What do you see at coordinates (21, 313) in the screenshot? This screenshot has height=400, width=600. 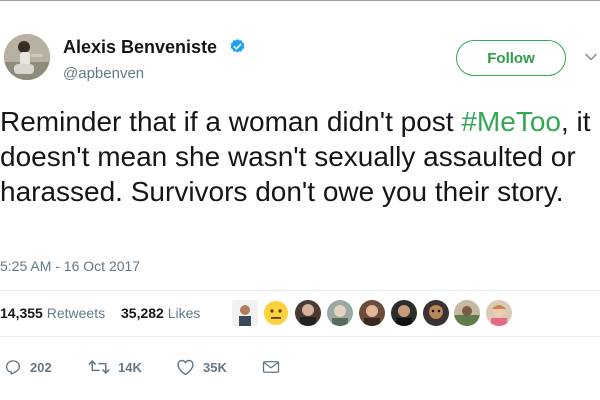 I see `retweets-count: 14,355` at bounding box center [21, 313].